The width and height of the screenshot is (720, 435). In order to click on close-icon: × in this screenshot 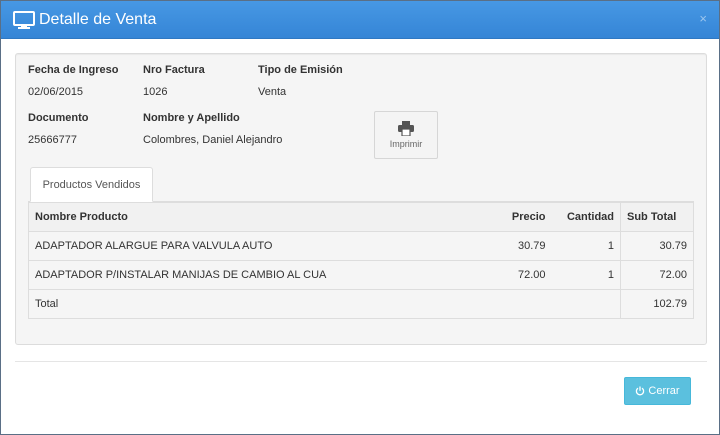, I will do `click(703, 19)`.